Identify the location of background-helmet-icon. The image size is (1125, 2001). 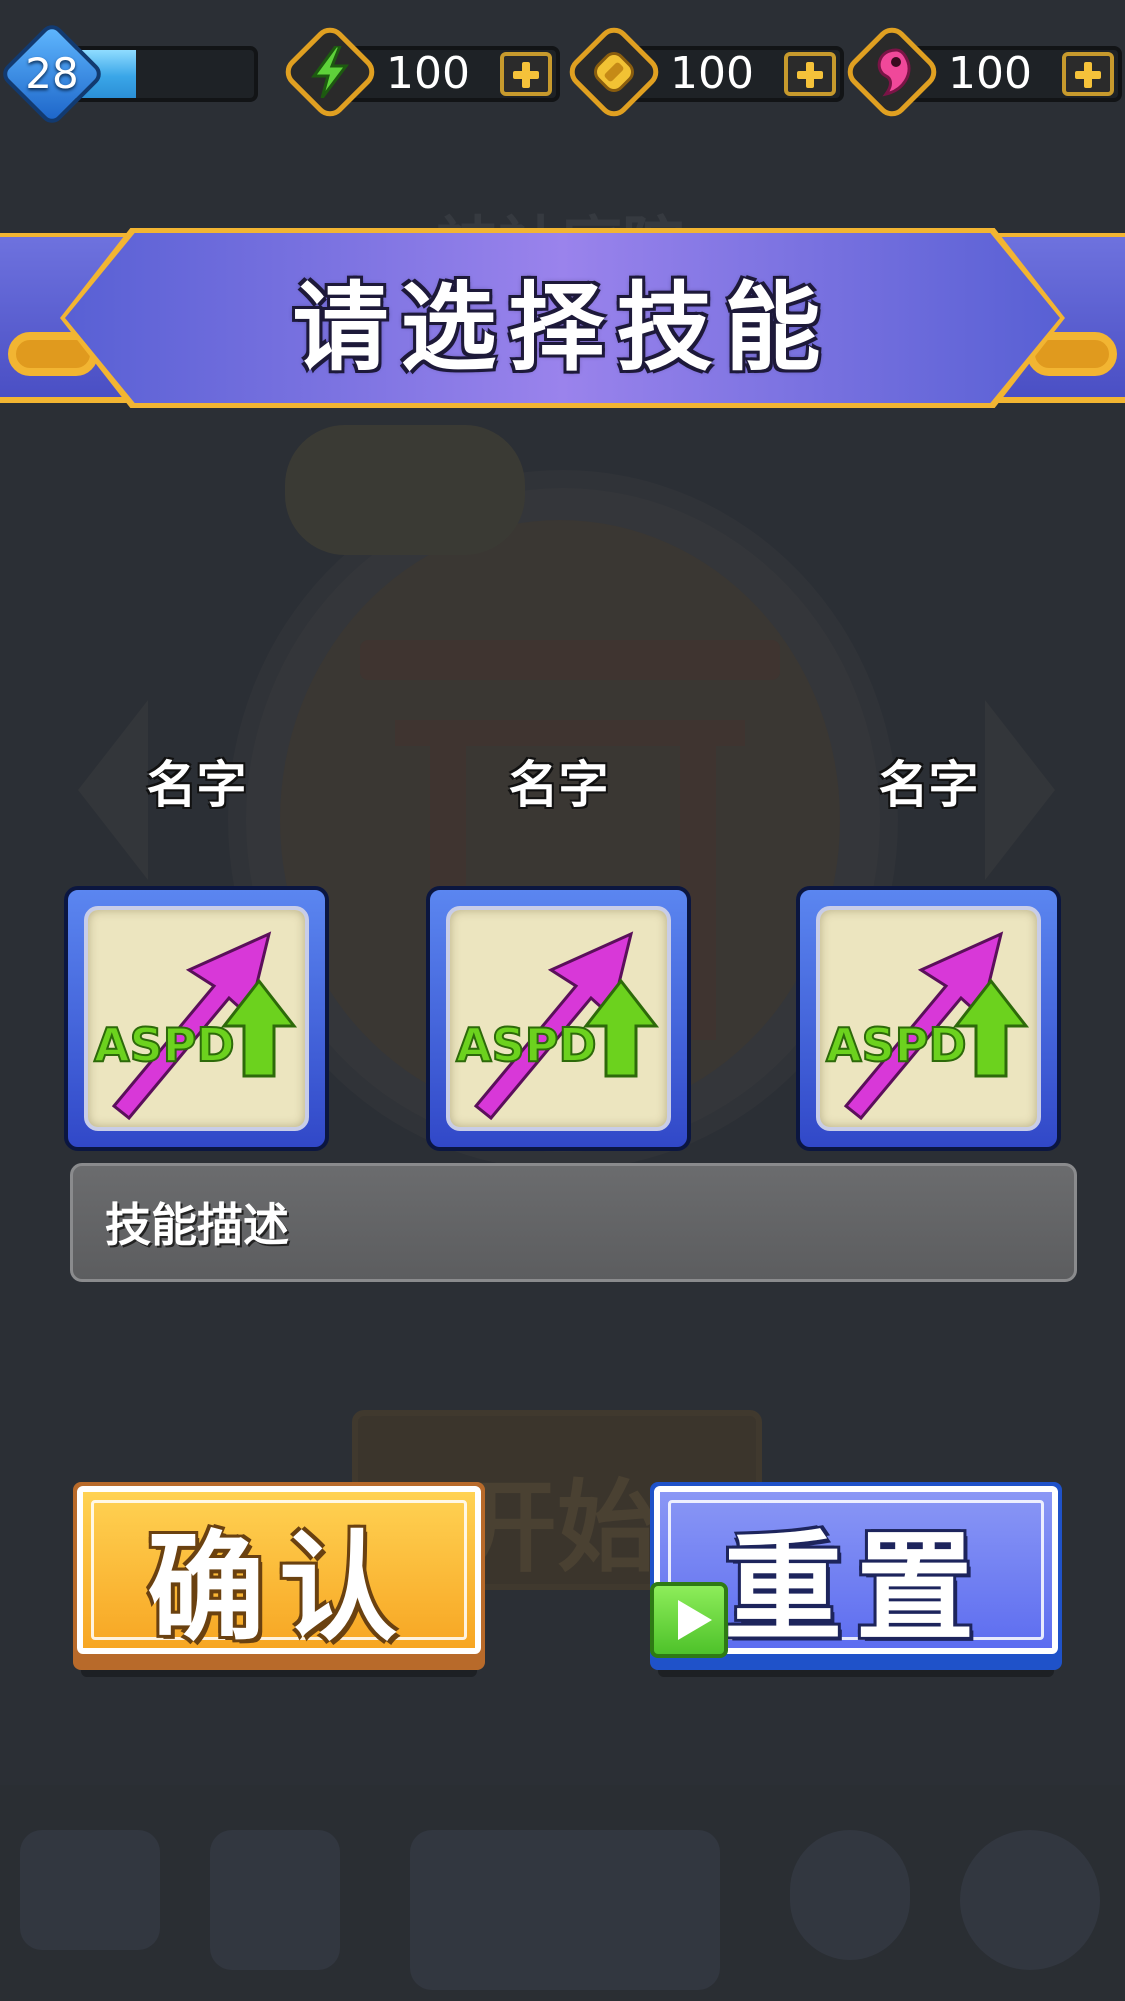
(275, 1900).